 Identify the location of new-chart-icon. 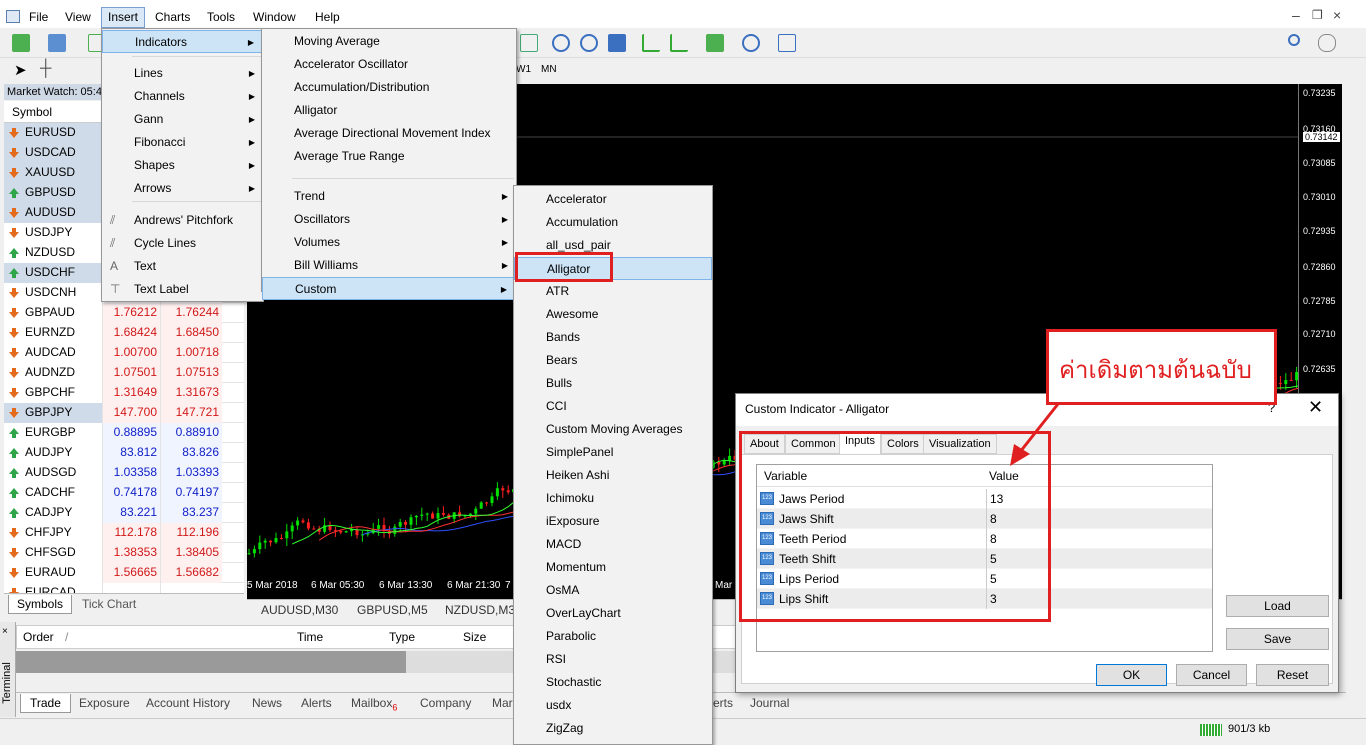
(21, 43).